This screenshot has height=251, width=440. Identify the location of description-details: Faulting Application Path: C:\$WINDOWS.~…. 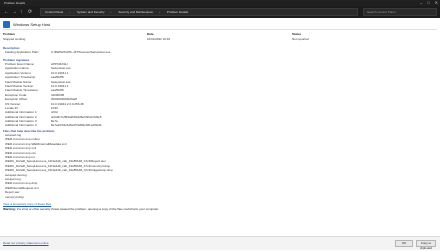
(220, 52).